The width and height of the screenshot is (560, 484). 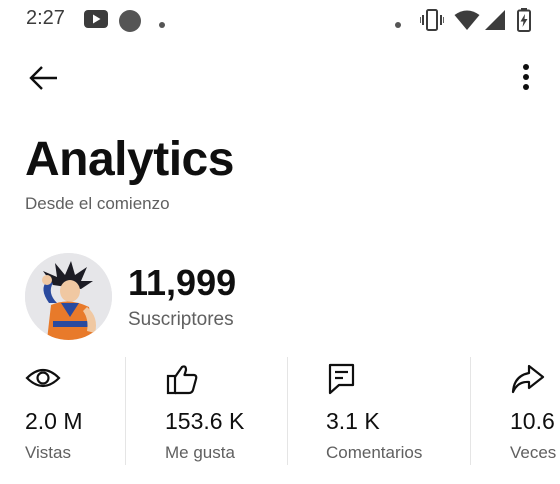 What do you see at coordinates (495, 22) in the screenshot?
I see `signal-icon` at bounding box center [495, 22].